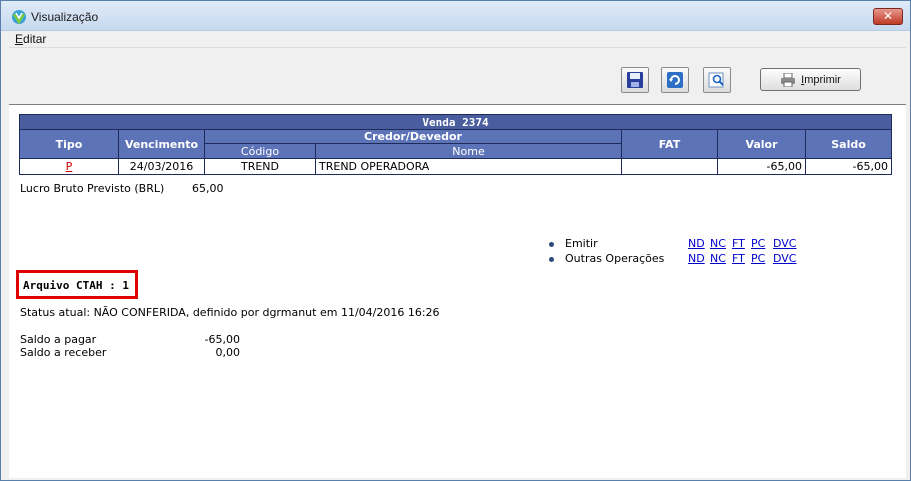 Image resolution: width=911 pixels, height=481 pixels. What do you see at coordinates (455, 122) in the screenshot?
I see `venda-title: Venda 2374` at bounding box center [455, 122].